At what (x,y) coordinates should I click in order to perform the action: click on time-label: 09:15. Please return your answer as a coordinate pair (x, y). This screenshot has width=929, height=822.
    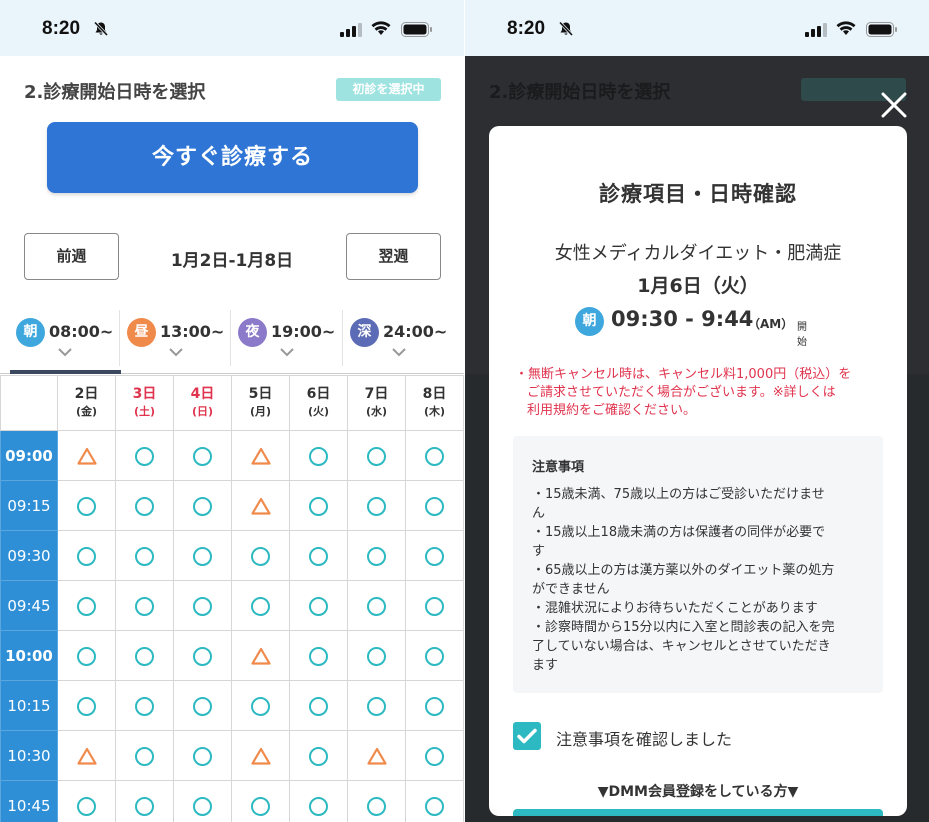
    Looking at the image, I should click on (29, 505).